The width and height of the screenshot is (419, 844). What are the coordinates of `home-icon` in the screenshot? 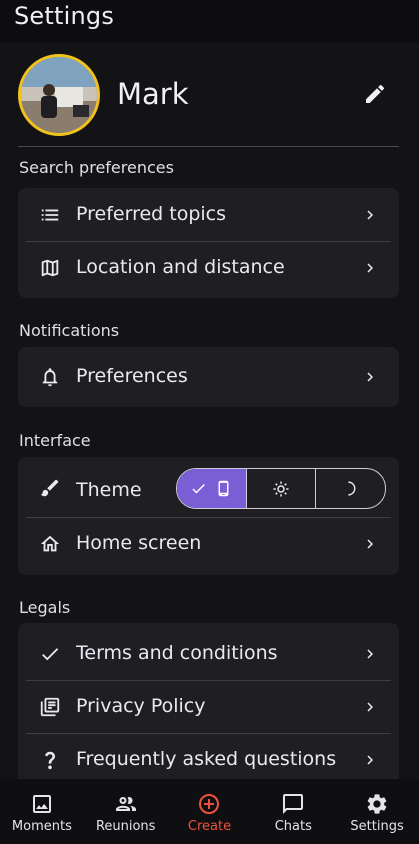 It's located at (50, 543).